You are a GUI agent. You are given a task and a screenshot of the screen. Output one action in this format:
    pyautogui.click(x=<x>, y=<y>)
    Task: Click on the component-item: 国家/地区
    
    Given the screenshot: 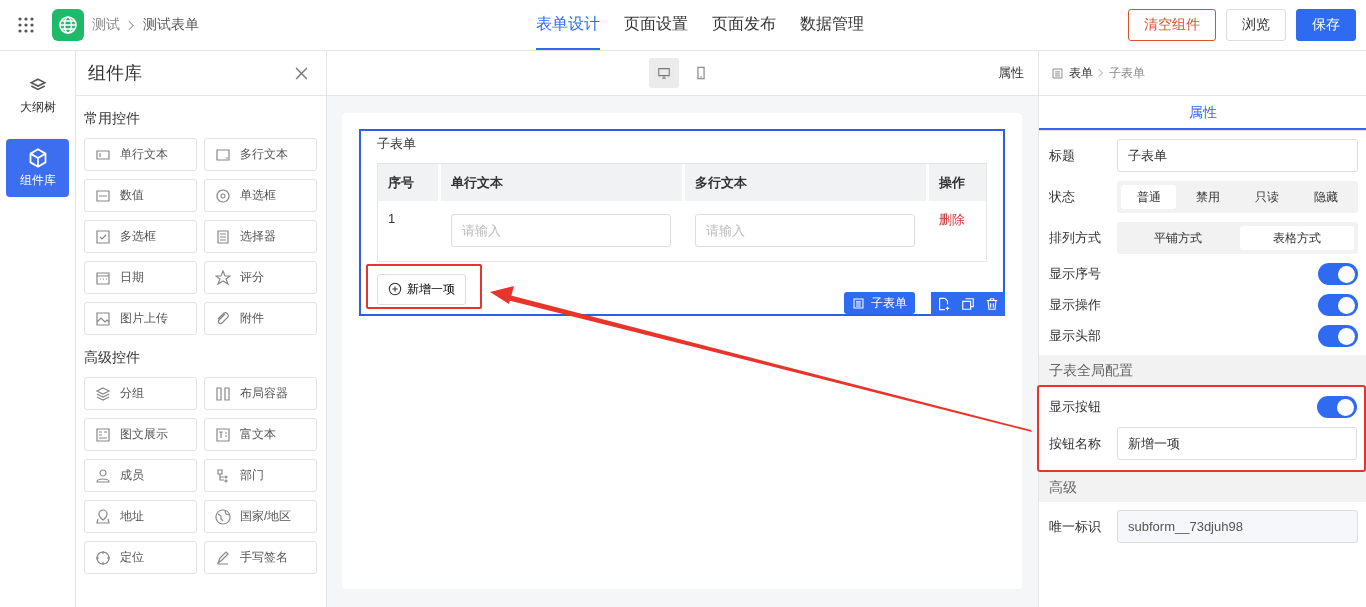 What is the action you would take?
    pyautogui.click(x=260, y=516)
    